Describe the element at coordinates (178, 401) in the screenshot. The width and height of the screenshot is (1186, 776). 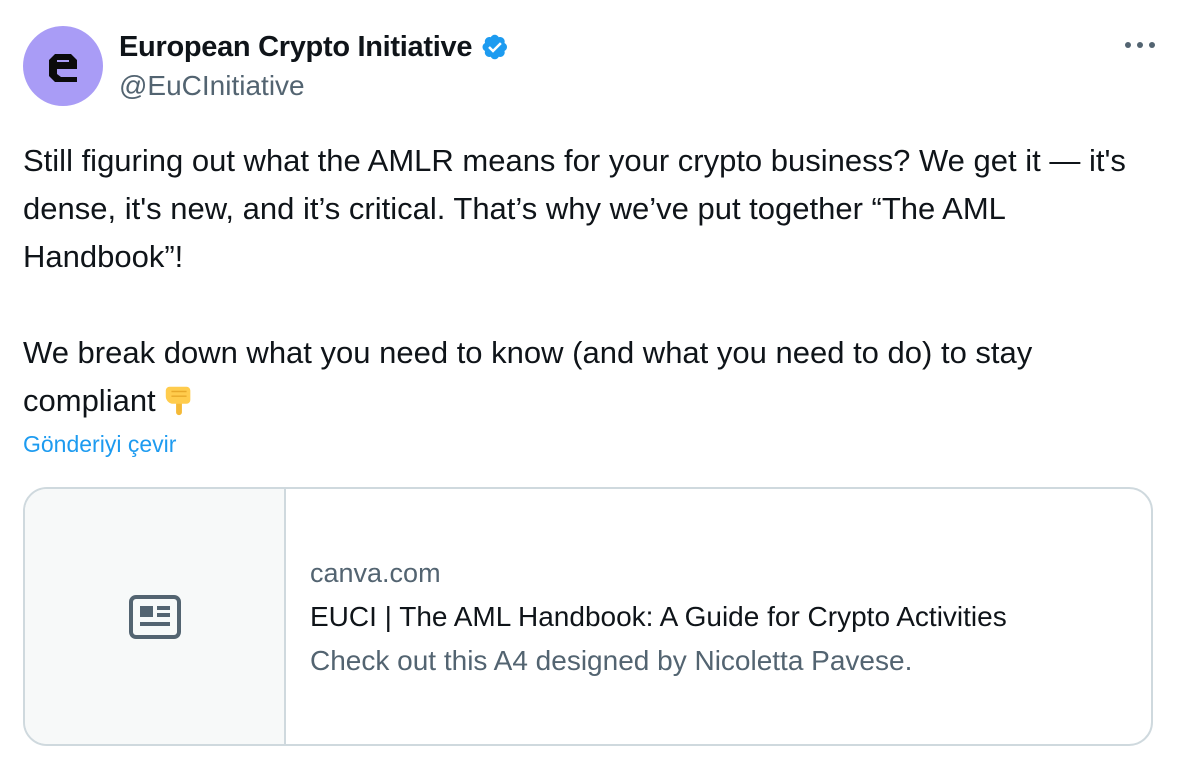
I see `pointing-down-emoji-icon` at that location.